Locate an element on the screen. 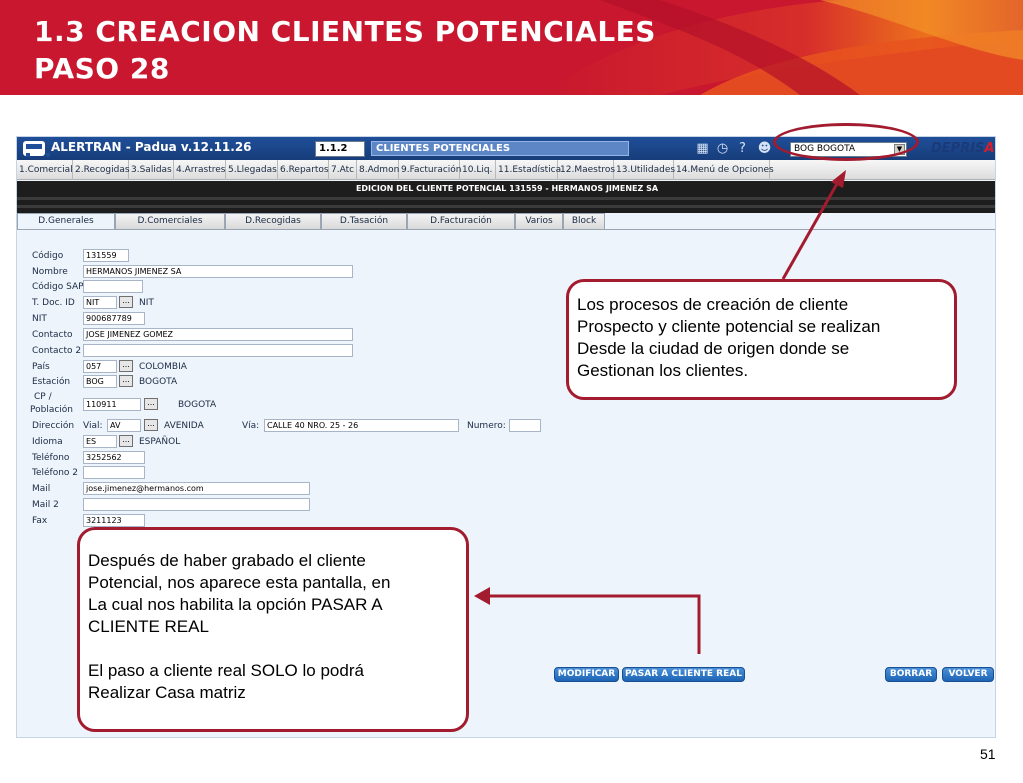 This screenshot has height=783, width=1023. telefono-field: 3252562 is located at coordinates (114, 457).